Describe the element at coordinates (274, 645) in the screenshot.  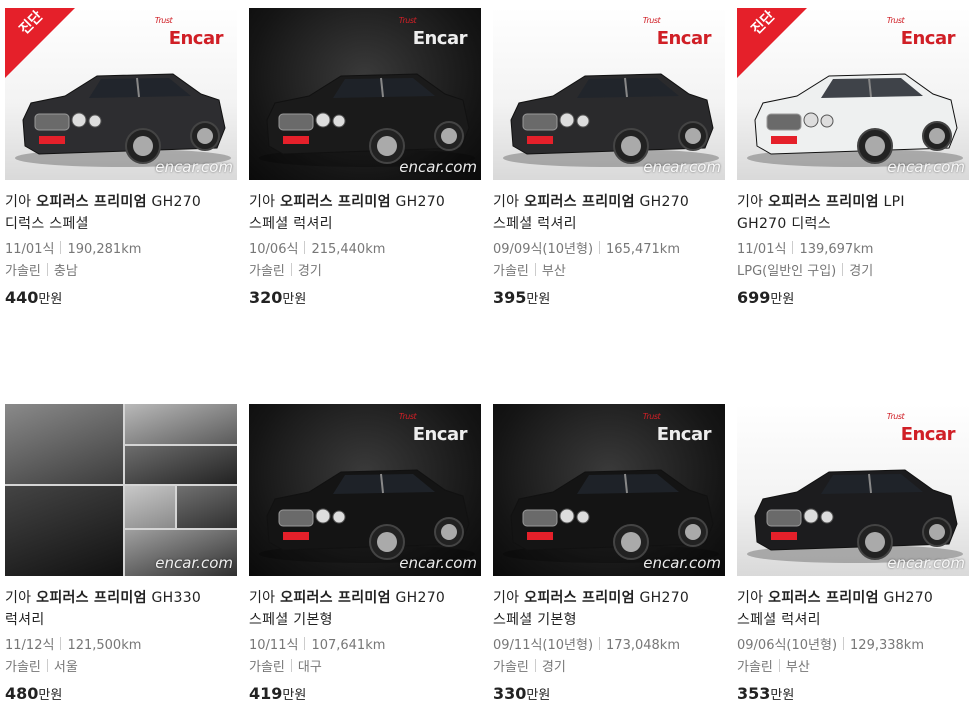
I see `model-year: 10/11식` at that location.